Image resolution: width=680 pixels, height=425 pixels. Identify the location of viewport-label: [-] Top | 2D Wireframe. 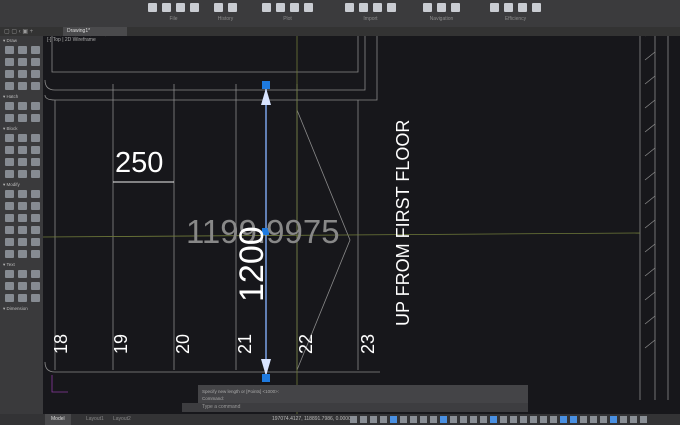
(71, 40).